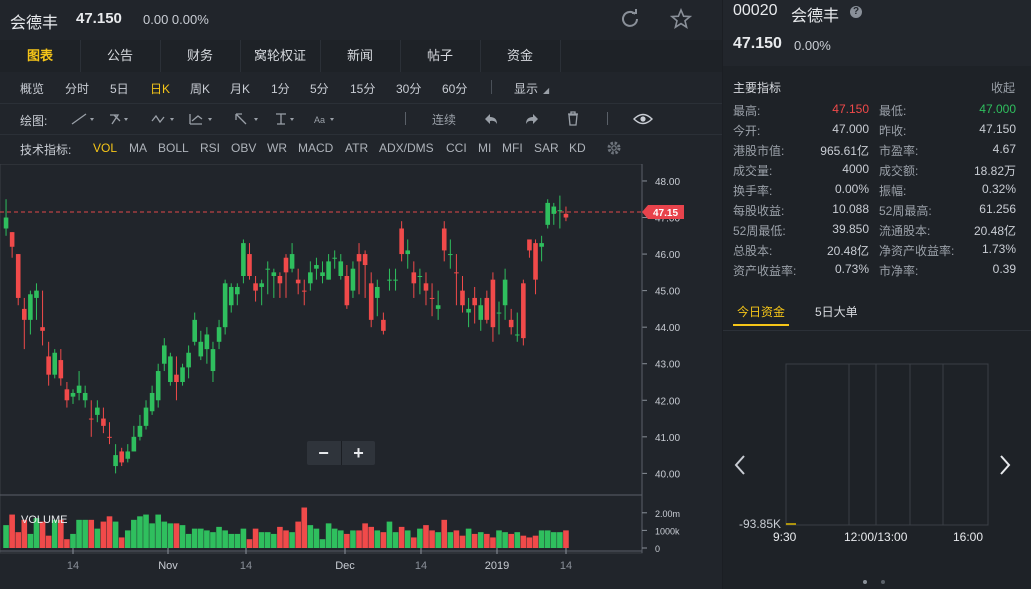 The width and height of the screenshot is (1031, 589). What do you see at coordinates (681, 20) in the screenshot?
I see `star-icon` at bounding box center [681, 20].